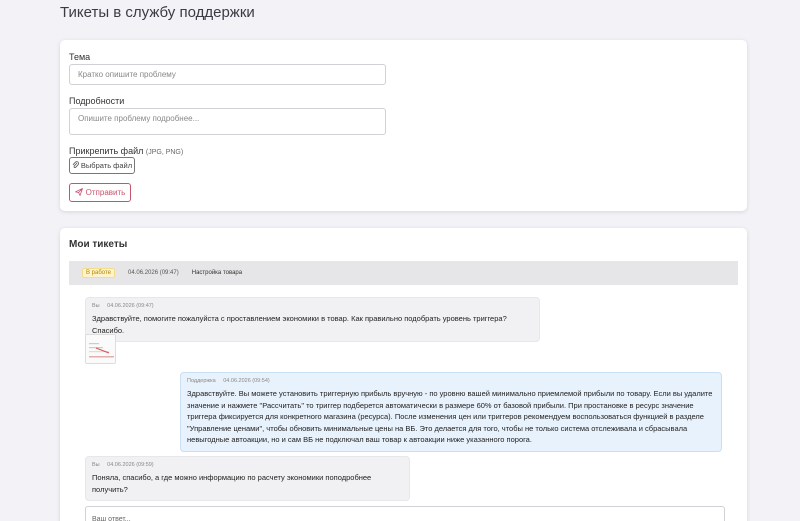 The height and width of the screenshot is (521, 800). I want to click on page-title: Тикеты в службу поддержки, so click(157, 12).